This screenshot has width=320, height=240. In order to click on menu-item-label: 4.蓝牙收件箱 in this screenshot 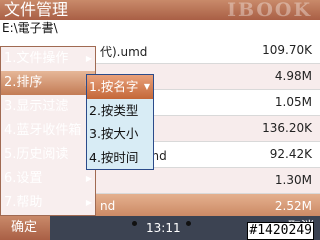, I will do `click(43, 130)`.